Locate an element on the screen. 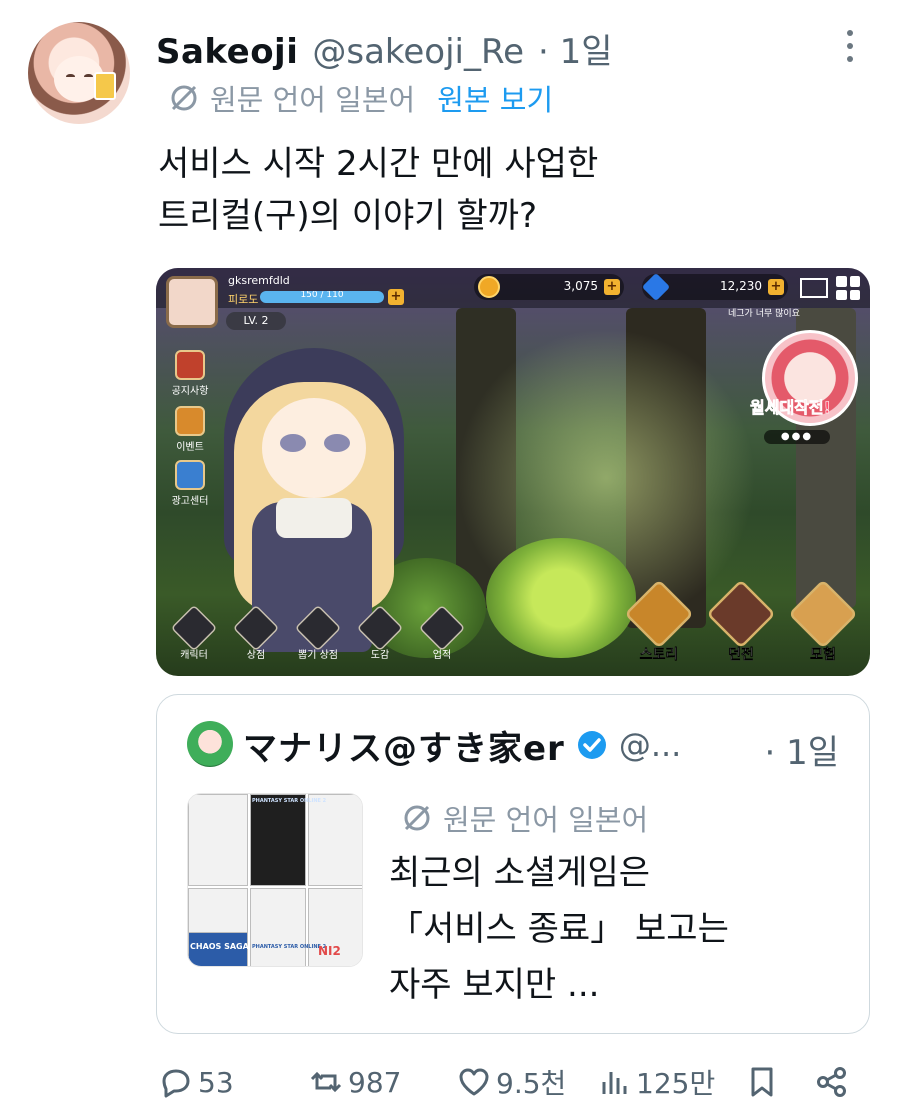 The width and height of the screenshot is (900, 1108). reply-count: 53 is located at coordinates (216, 1082).